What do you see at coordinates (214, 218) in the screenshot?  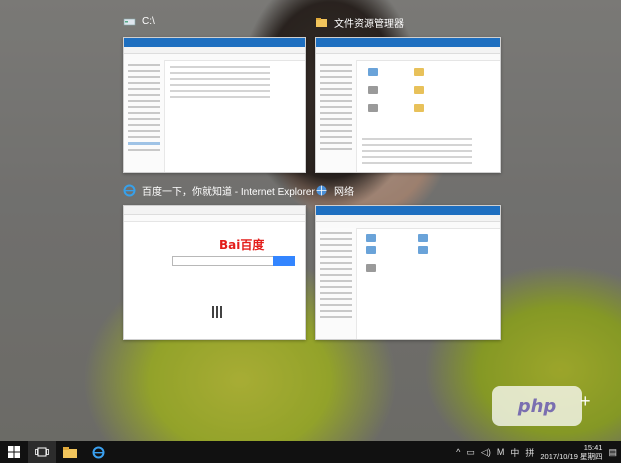 I see `address-bar` at bounding box center [214, 218].